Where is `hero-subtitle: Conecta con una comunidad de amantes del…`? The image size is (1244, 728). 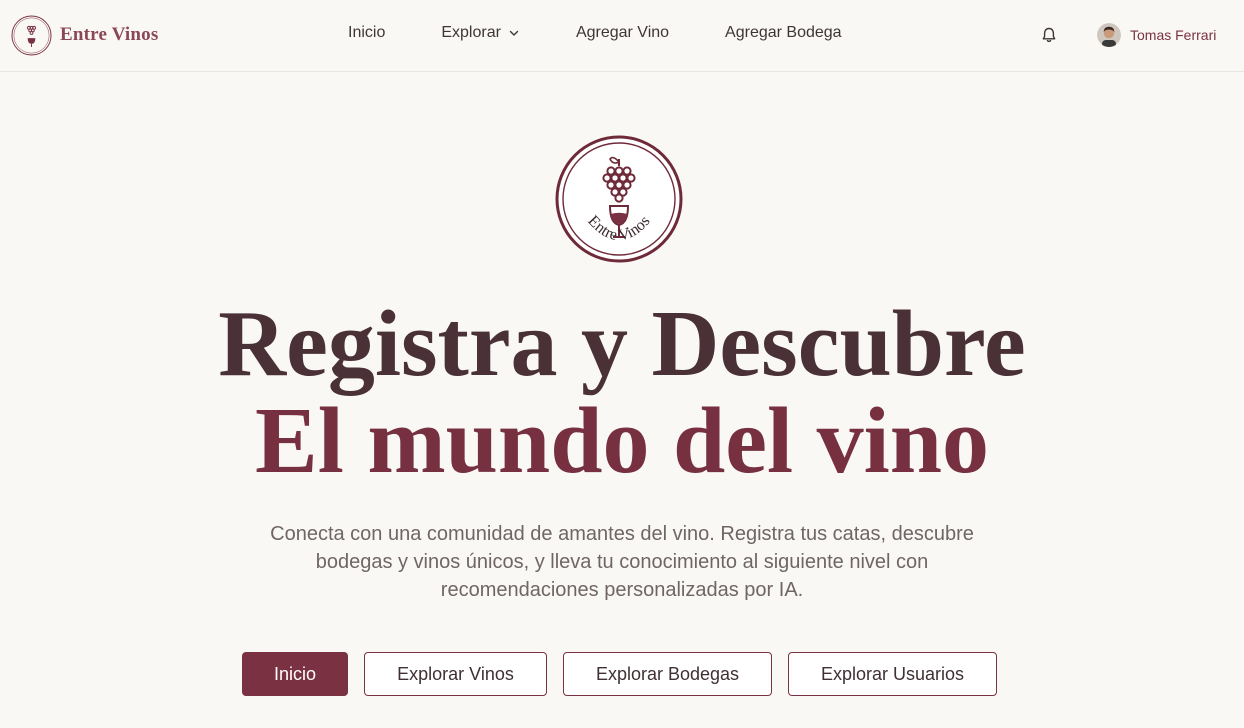 hero-subtitle: Conecta con una comunidad de amantes del… is located at coordinates (622, 562).